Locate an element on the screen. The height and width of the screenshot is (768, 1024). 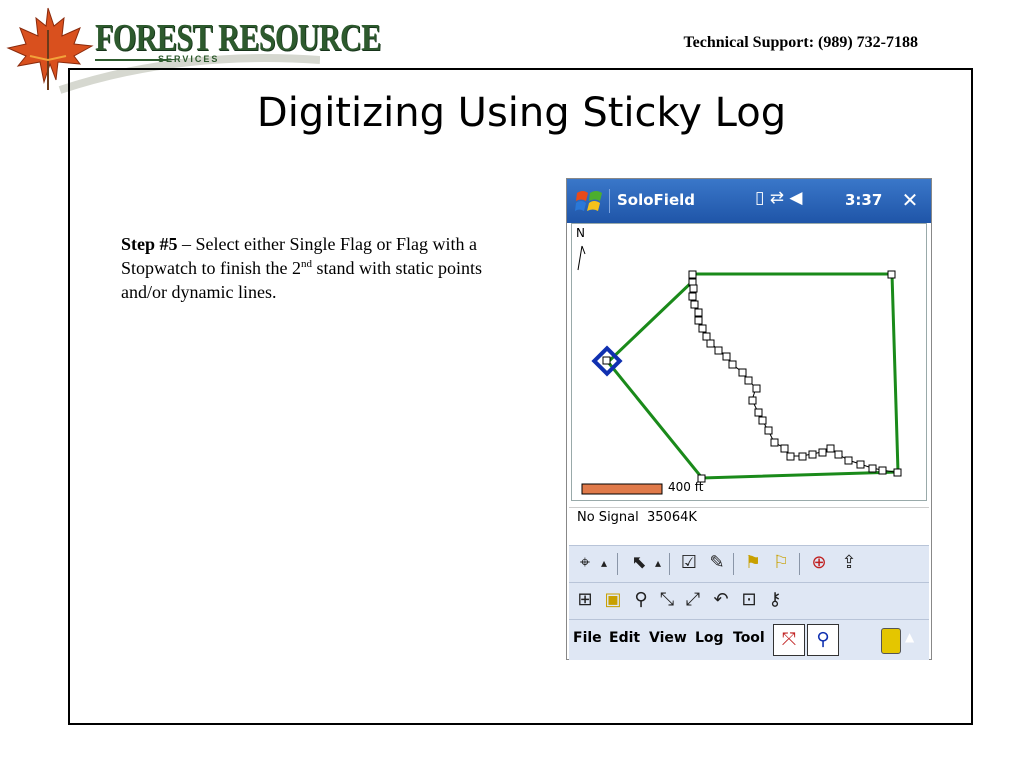
menu-tool: Tool is located at coordinates (749, 638).